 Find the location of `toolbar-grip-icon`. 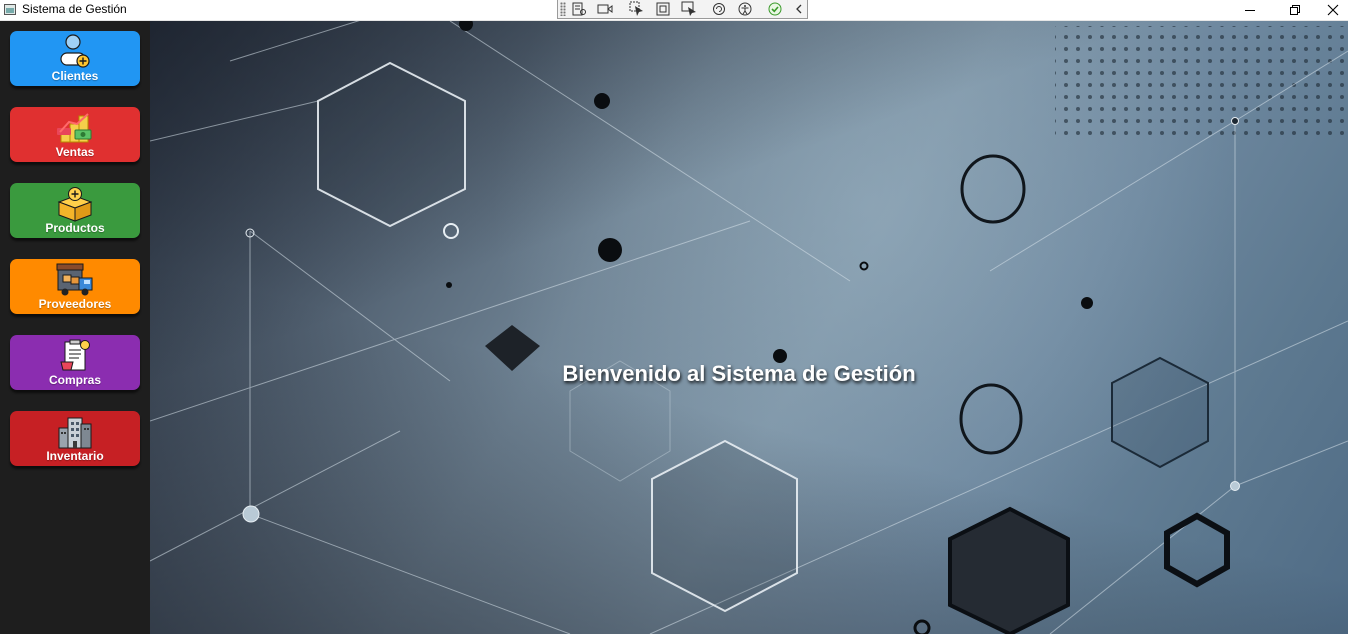

toolbar-grip-icon is located at coordinates (563, 9).